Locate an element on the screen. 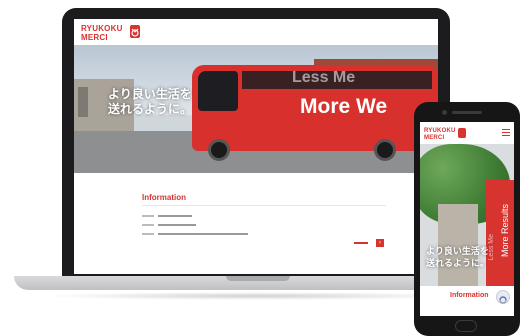  logo-text-line2: MERCI is located at coordinates (94, 37).